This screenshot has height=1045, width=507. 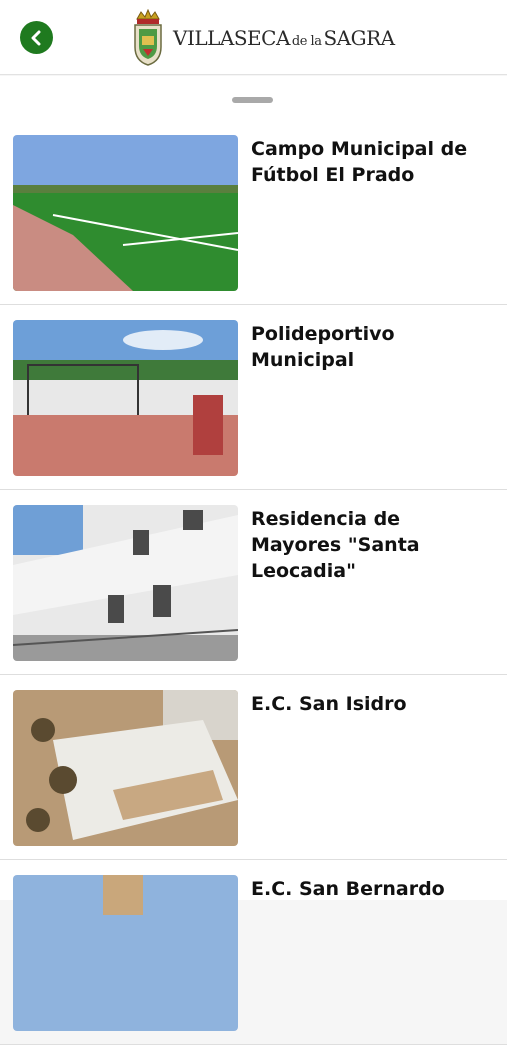 I want to click on item-title: Polideportivo Municipal, so click(x=323, y=347).